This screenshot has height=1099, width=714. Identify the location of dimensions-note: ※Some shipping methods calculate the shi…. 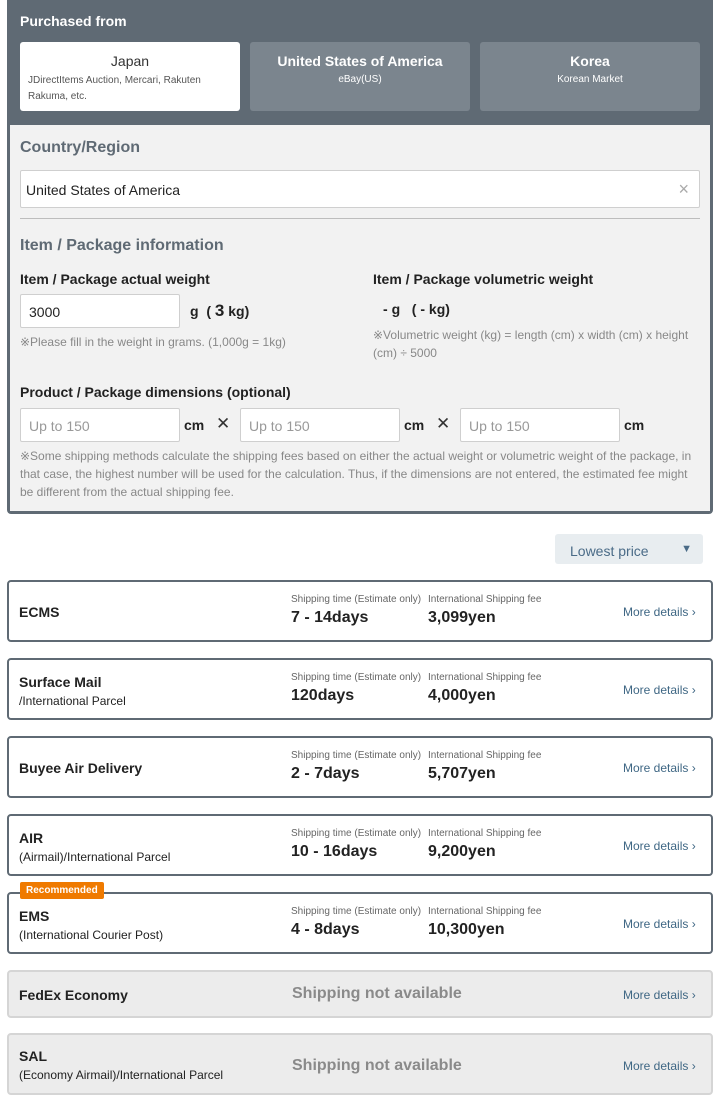
(356, 474).